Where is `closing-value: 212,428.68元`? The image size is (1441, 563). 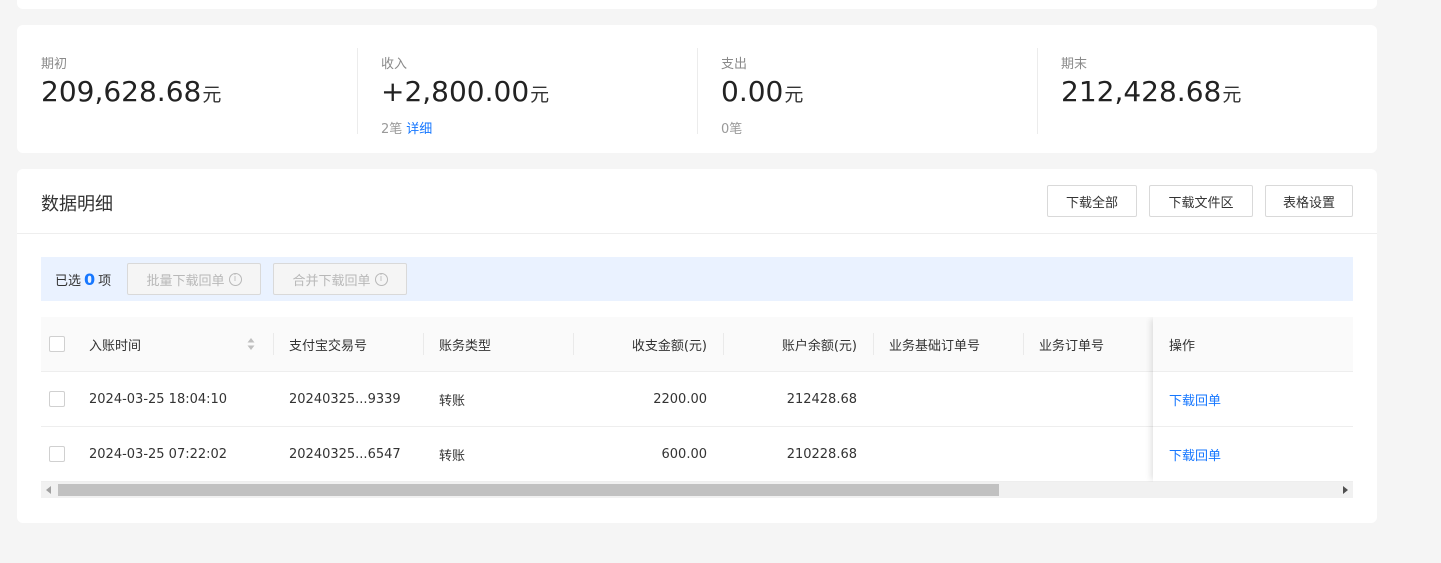 closing-value: 212,428.68元 is located at coordinates (1151, 91).